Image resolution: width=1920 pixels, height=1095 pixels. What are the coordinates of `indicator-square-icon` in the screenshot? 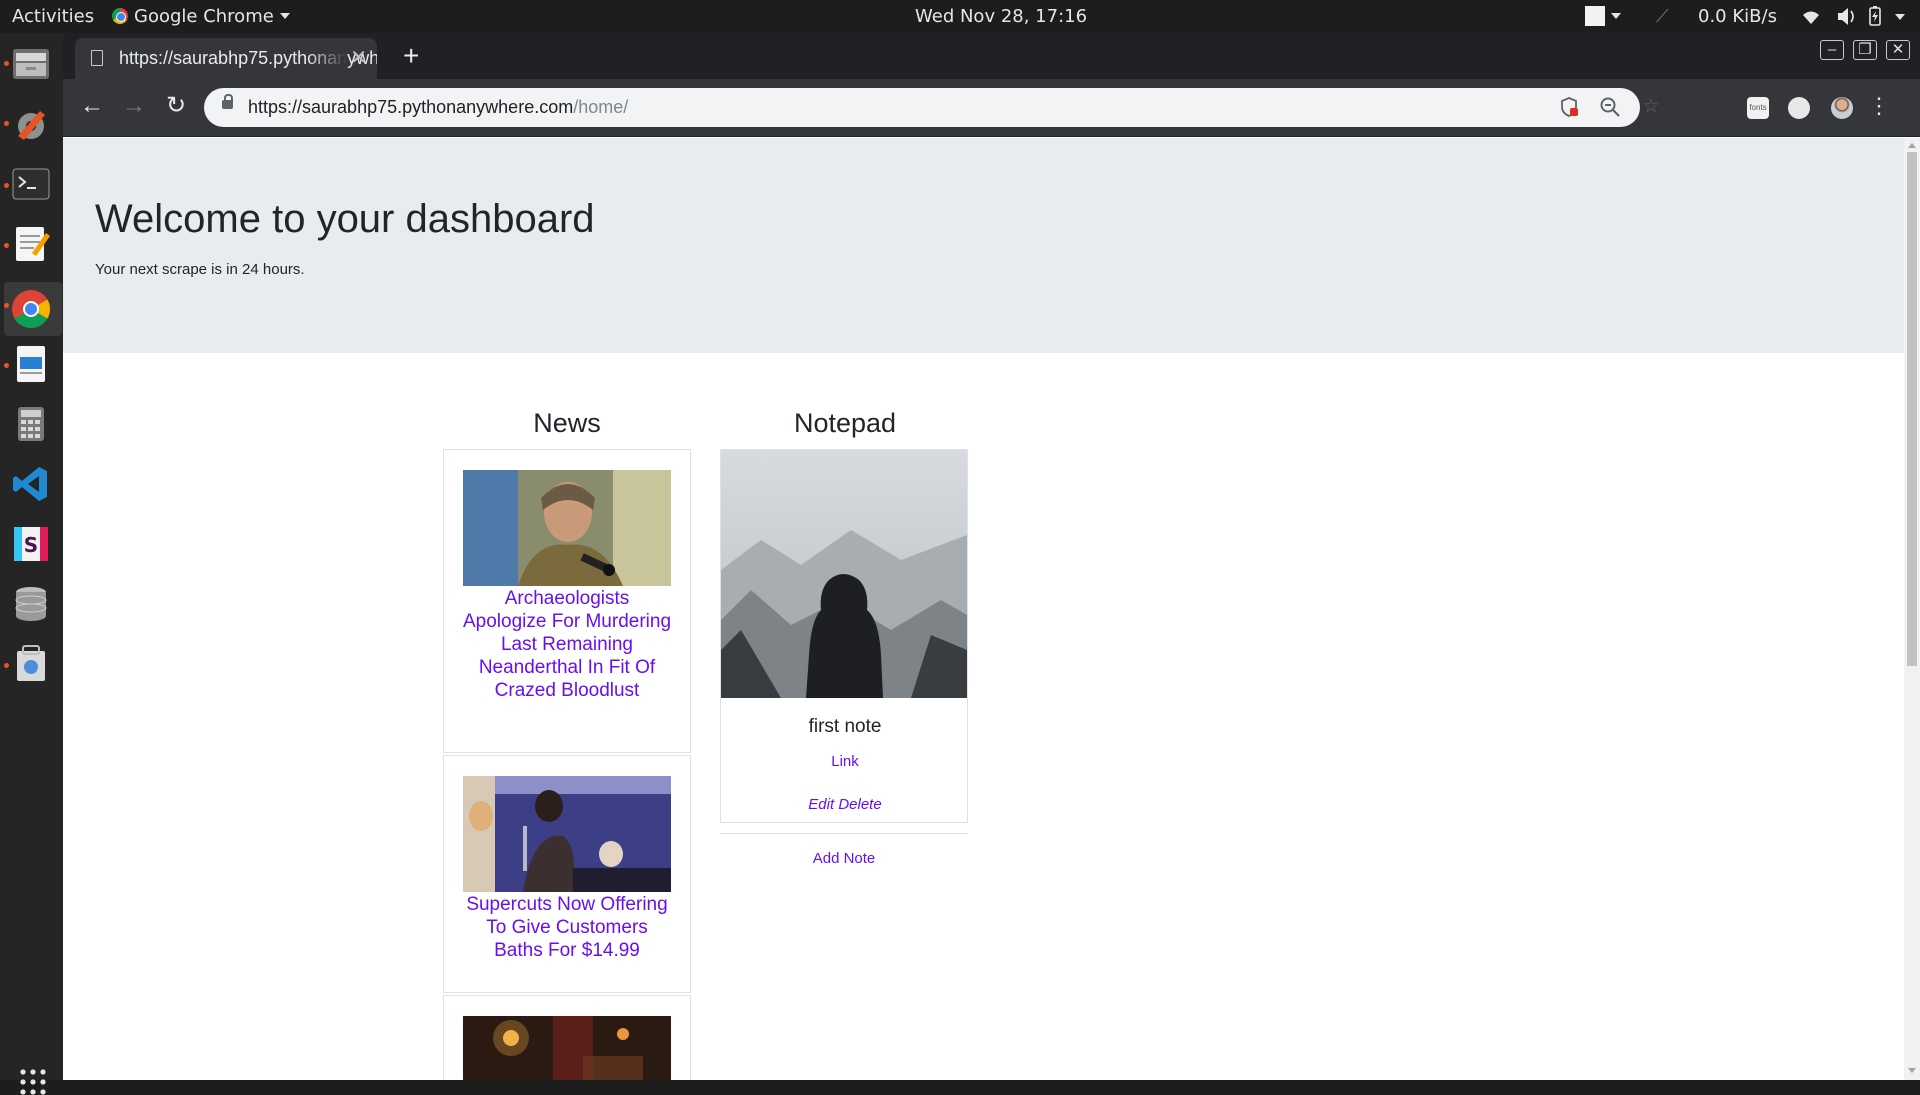 It's located at (1595, 16).